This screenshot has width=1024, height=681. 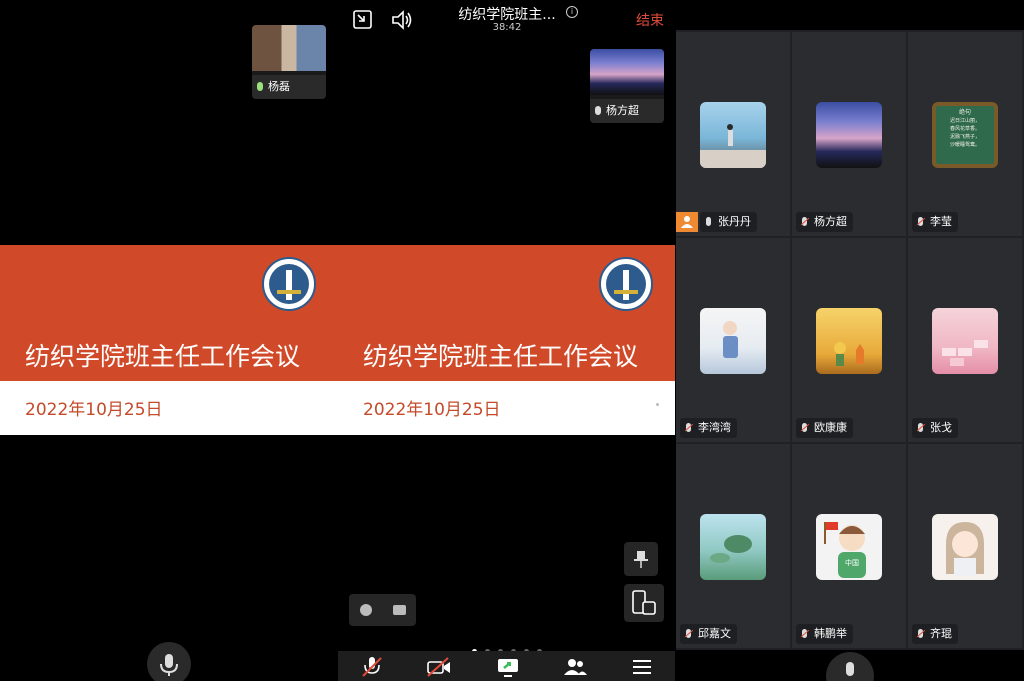 I want to click on speaker-video-tile: 杨方超, so click(x=627, y=86).